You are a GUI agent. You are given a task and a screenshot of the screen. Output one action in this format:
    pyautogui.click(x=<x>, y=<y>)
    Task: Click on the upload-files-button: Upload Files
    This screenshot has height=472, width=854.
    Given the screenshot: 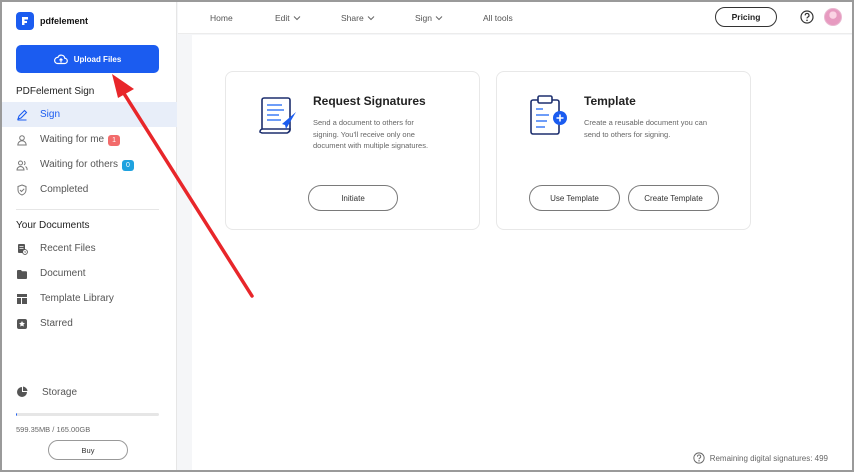 What is the action you would take?
    pyautogui.click(x=87, y=59)
    